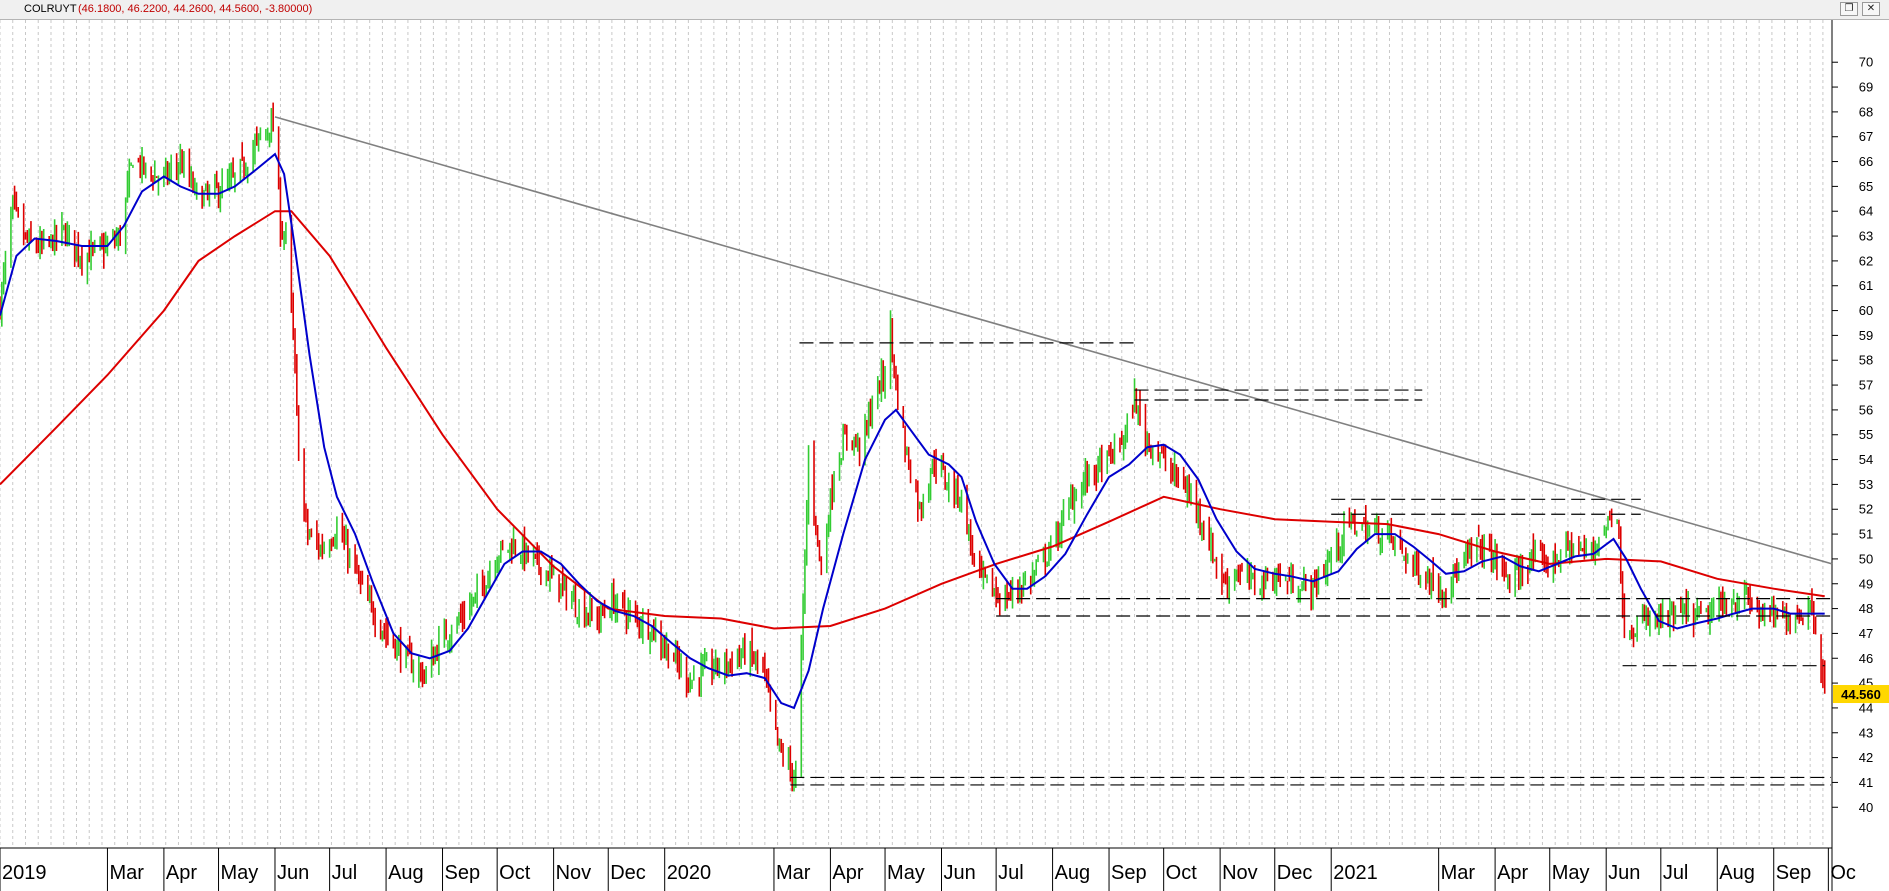  I want to click on y-tick-label: 64, so click(1866, 211).